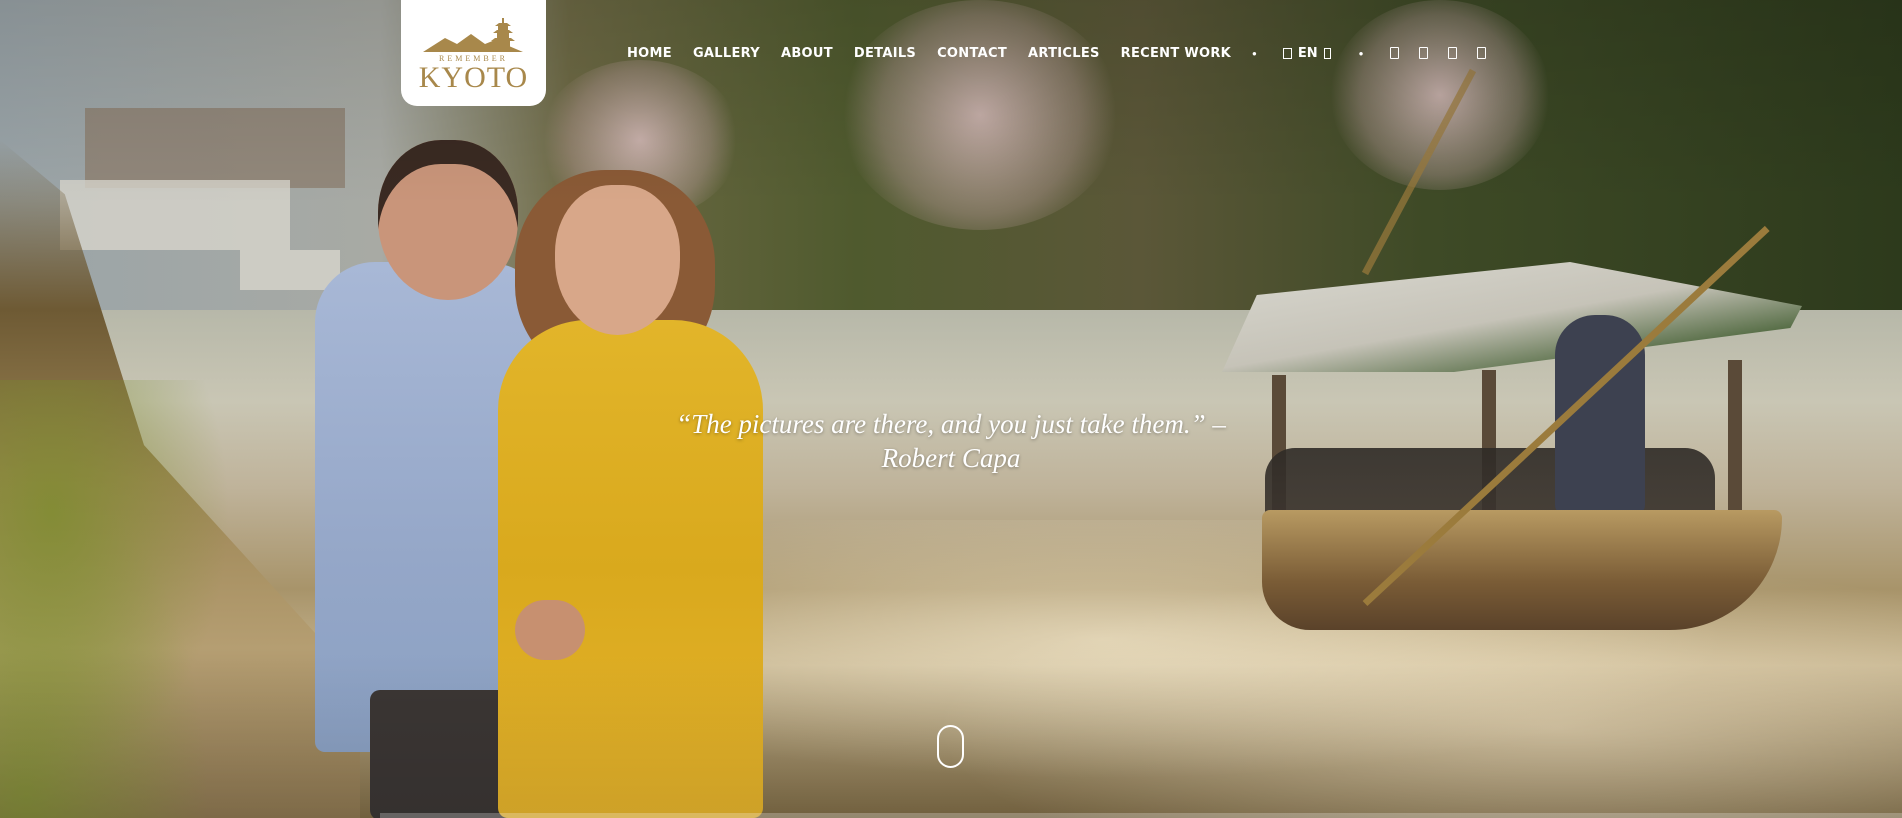 This screenshot has height=818, width=1902. What do you see at coordinates (473, 35) in the screenshot?
I see `pagoda-mountain-icon` at bounding box center [473, 35].